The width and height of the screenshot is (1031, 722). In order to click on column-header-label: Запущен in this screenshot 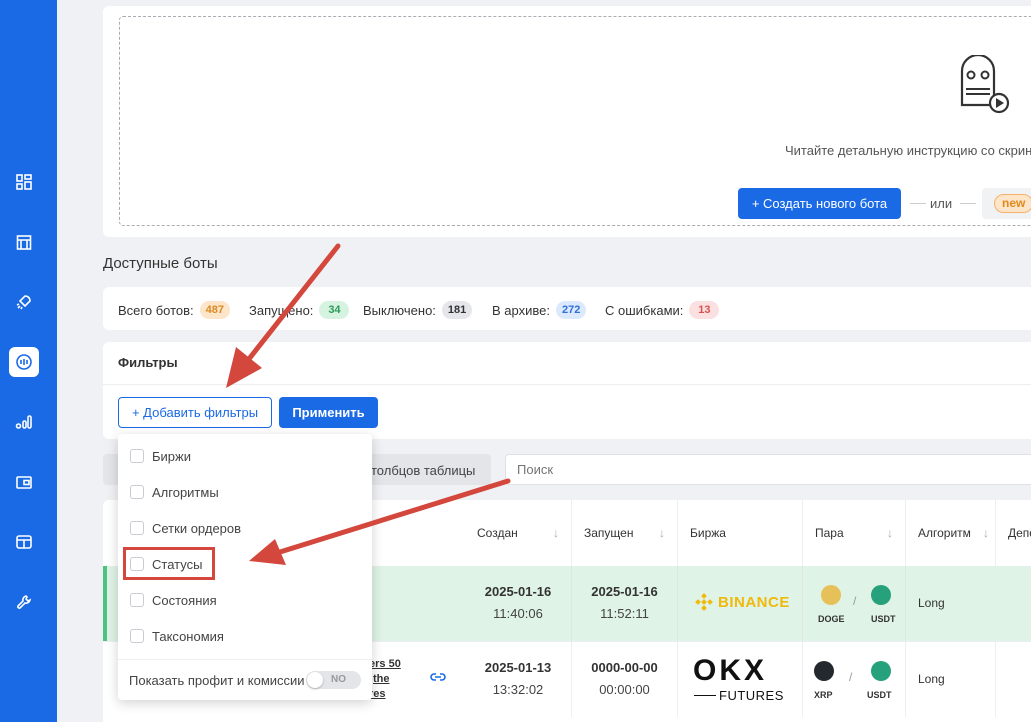, I will do `click(609, 533)`.